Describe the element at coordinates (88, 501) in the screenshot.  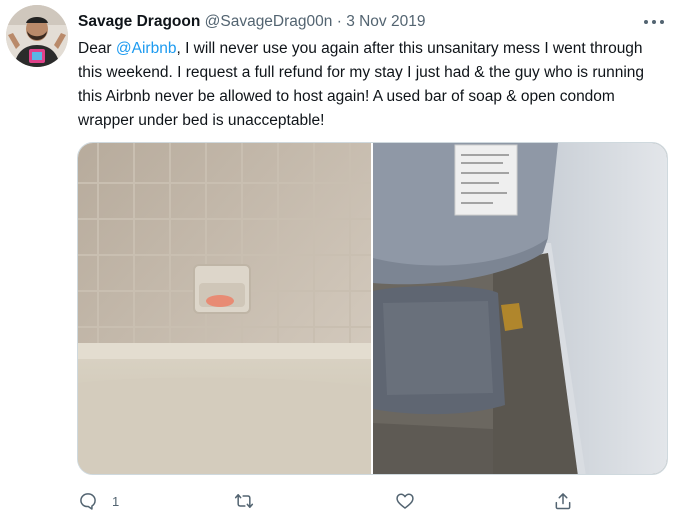
I see `reply-bubble-icon` at that location.